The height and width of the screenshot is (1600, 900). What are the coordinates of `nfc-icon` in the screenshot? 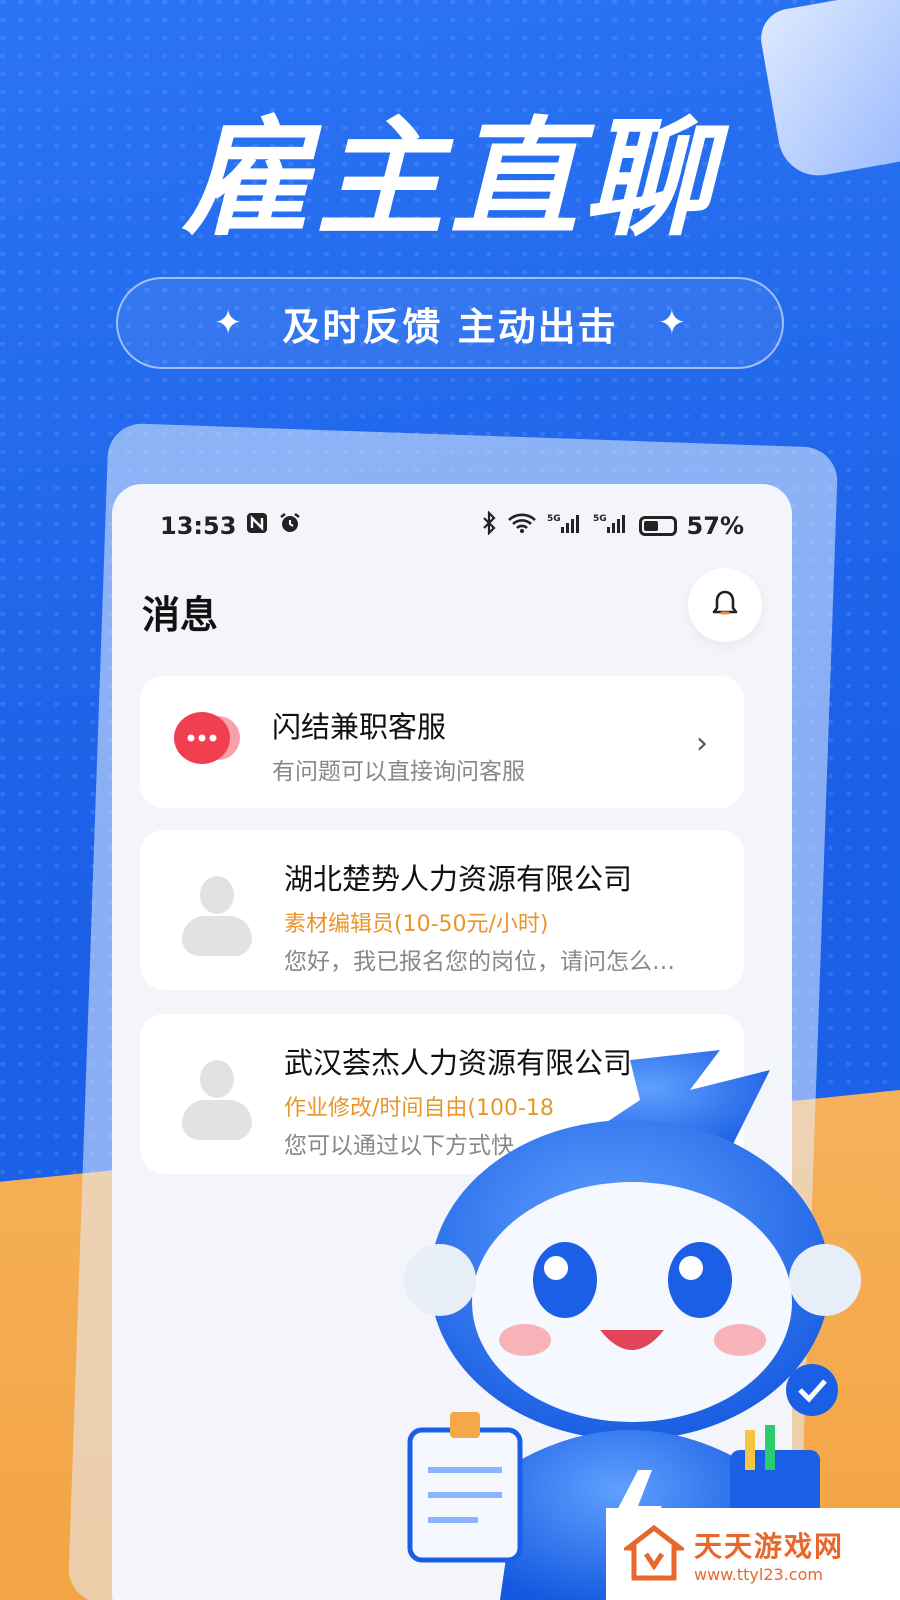 It's located at (257, 526).